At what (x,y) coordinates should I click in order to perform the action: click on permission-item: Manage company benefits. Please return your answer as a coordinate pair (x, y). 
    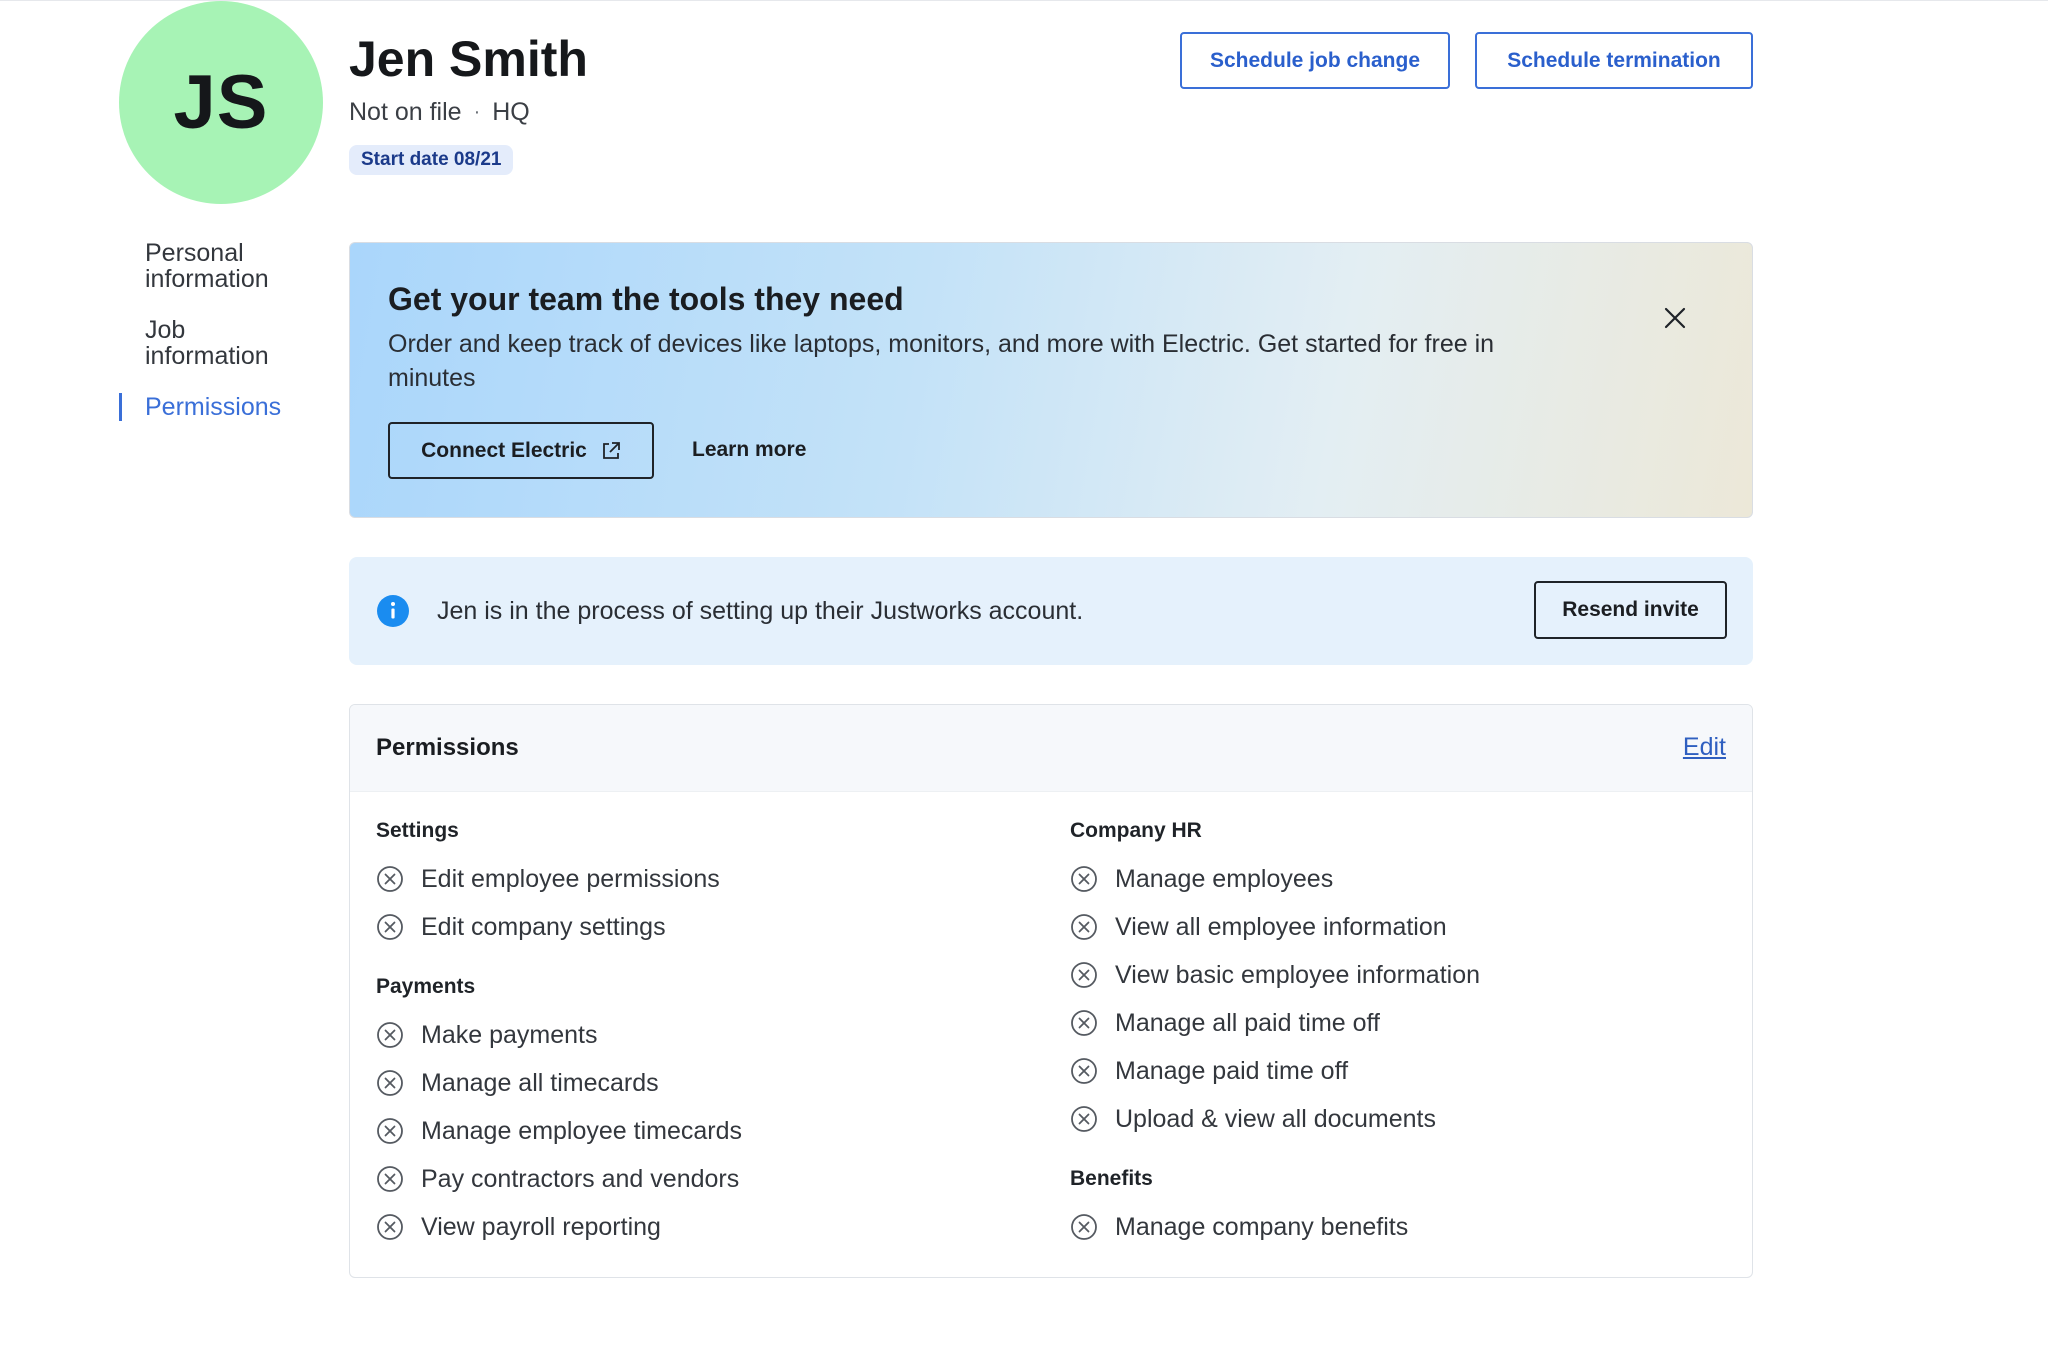
    Looking at the image, I should click on (1390, 1227).